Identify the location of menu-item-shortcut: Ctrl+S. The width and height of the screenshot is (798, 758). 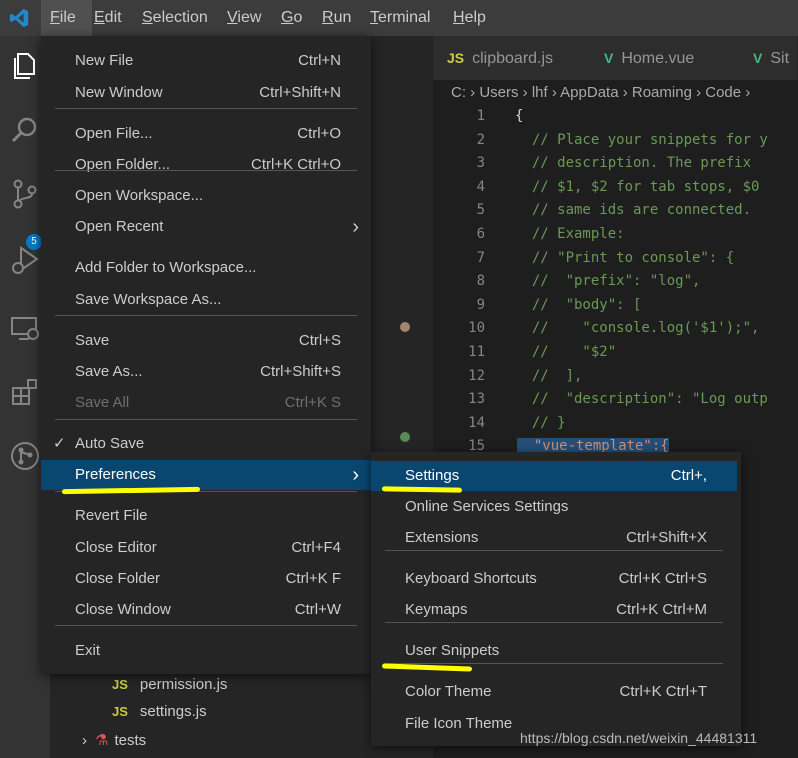
(319, 340).